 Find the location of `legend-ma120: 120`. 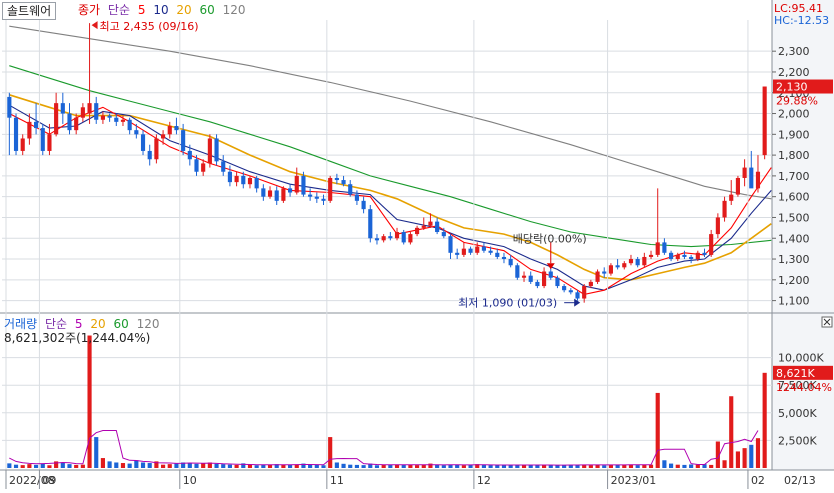

legend-ma120: 120 is located at coordinates (234, 10).